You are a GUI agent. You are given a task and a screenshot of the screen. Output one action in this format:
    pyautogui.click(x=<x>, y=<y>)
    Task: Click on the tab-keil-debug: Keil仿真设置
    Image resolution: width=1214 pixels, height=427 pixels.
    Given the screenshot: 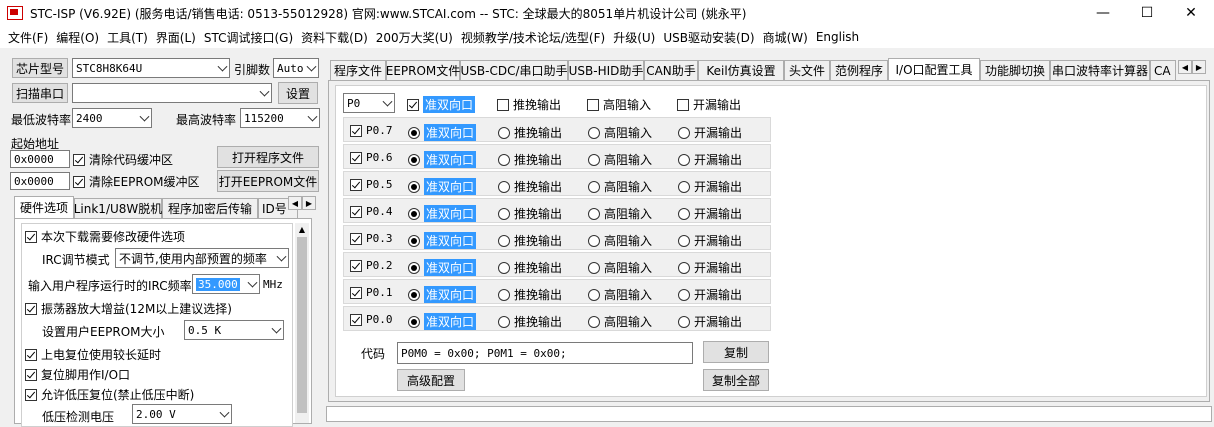 What is the action you would take?
    pyautogui.click(x=741, y=70)
    